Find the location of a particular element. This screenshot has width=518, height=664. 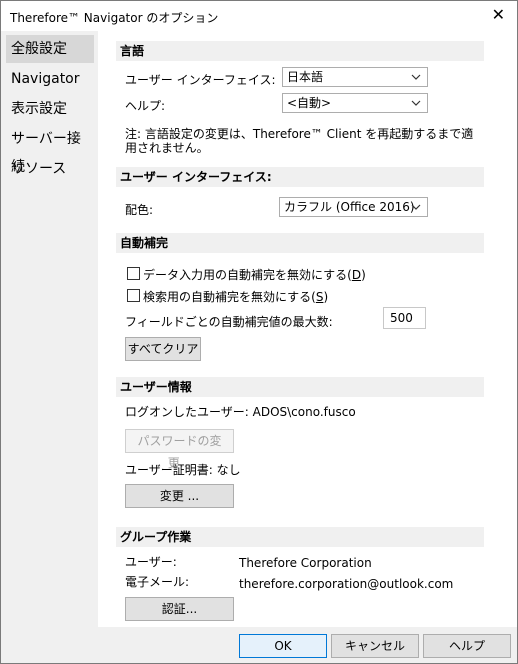

sidebar-item-server-connection: サーバー接続 is located at coordinates (50, 150).